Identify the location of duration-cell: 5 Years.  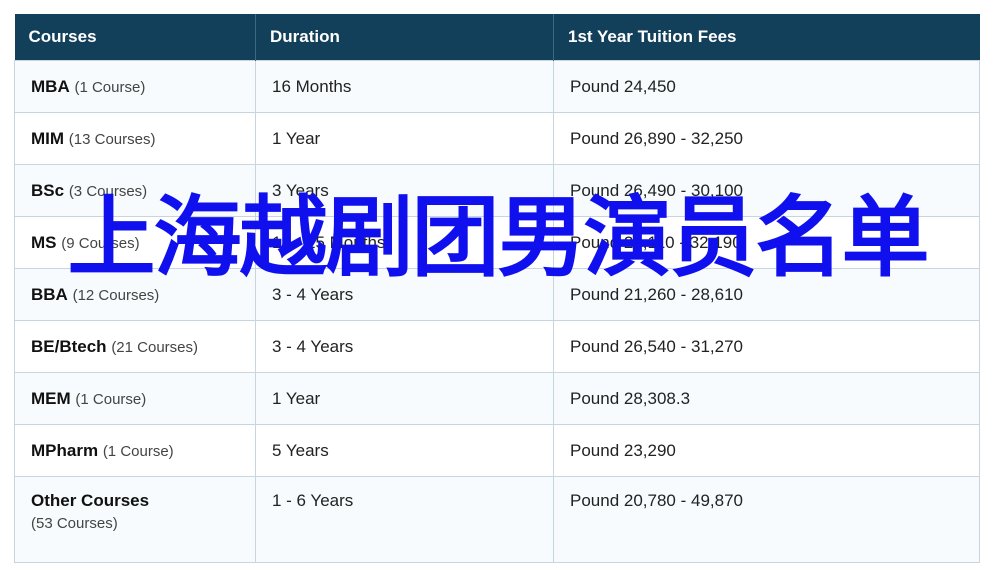
(404, 450).